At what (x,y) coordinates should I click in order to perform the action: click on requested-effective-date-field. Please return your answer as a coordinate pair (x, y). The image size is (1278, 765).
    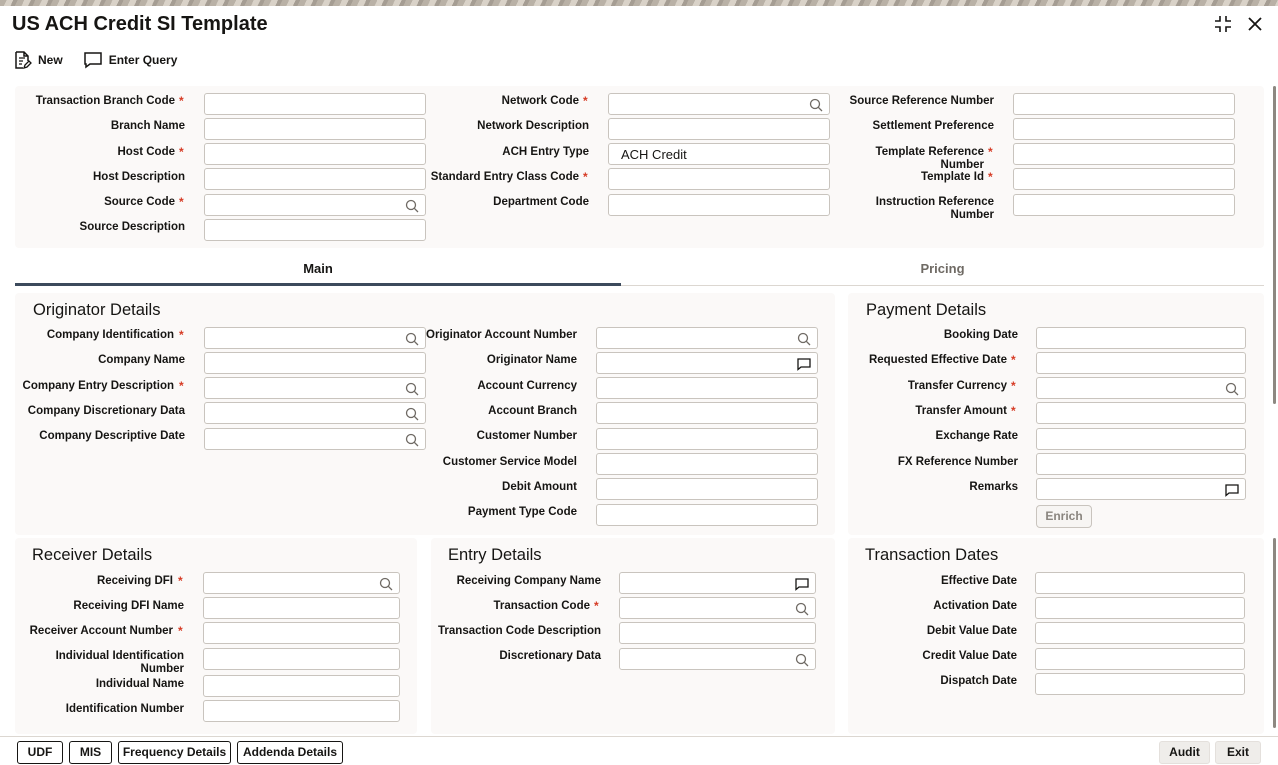
    Looking at the image, I should click on (1141, 363).